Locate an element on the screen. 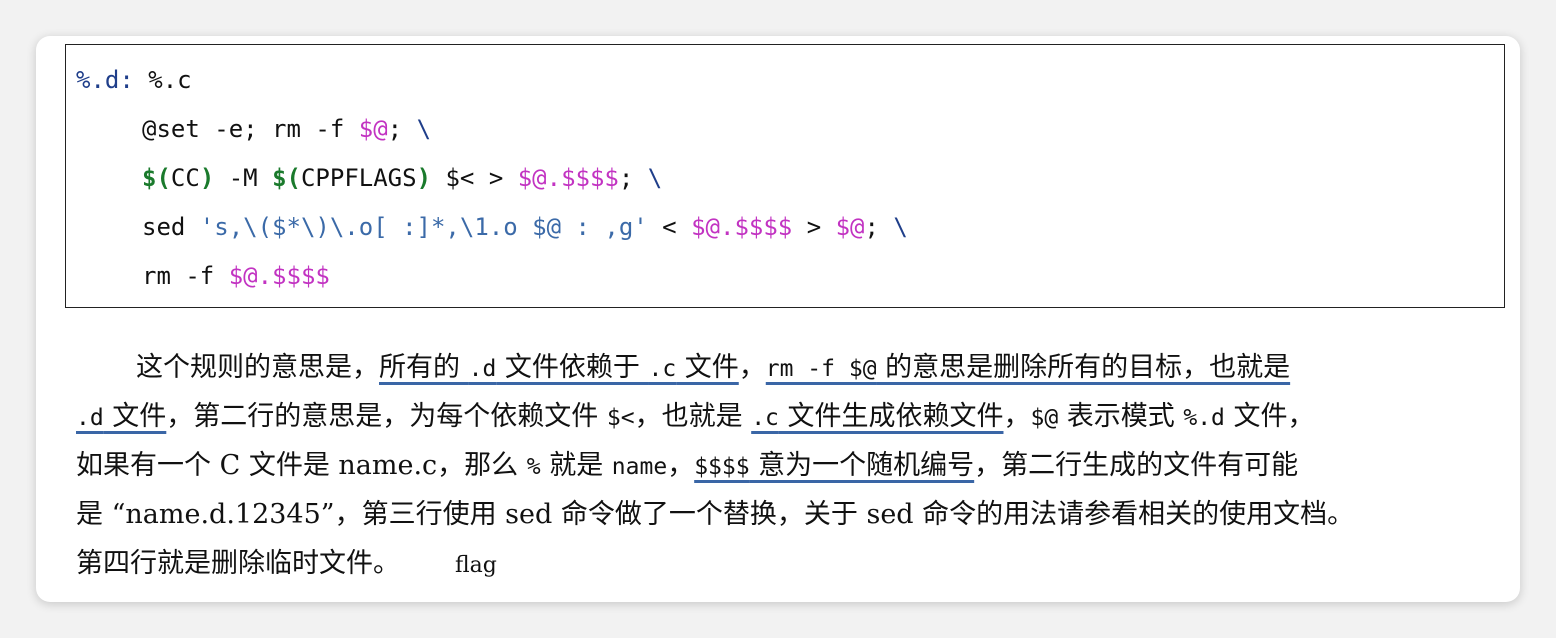 This screenshot has height=638, width=1556. text-run: 文件， is located at coordinates (1269, 416).